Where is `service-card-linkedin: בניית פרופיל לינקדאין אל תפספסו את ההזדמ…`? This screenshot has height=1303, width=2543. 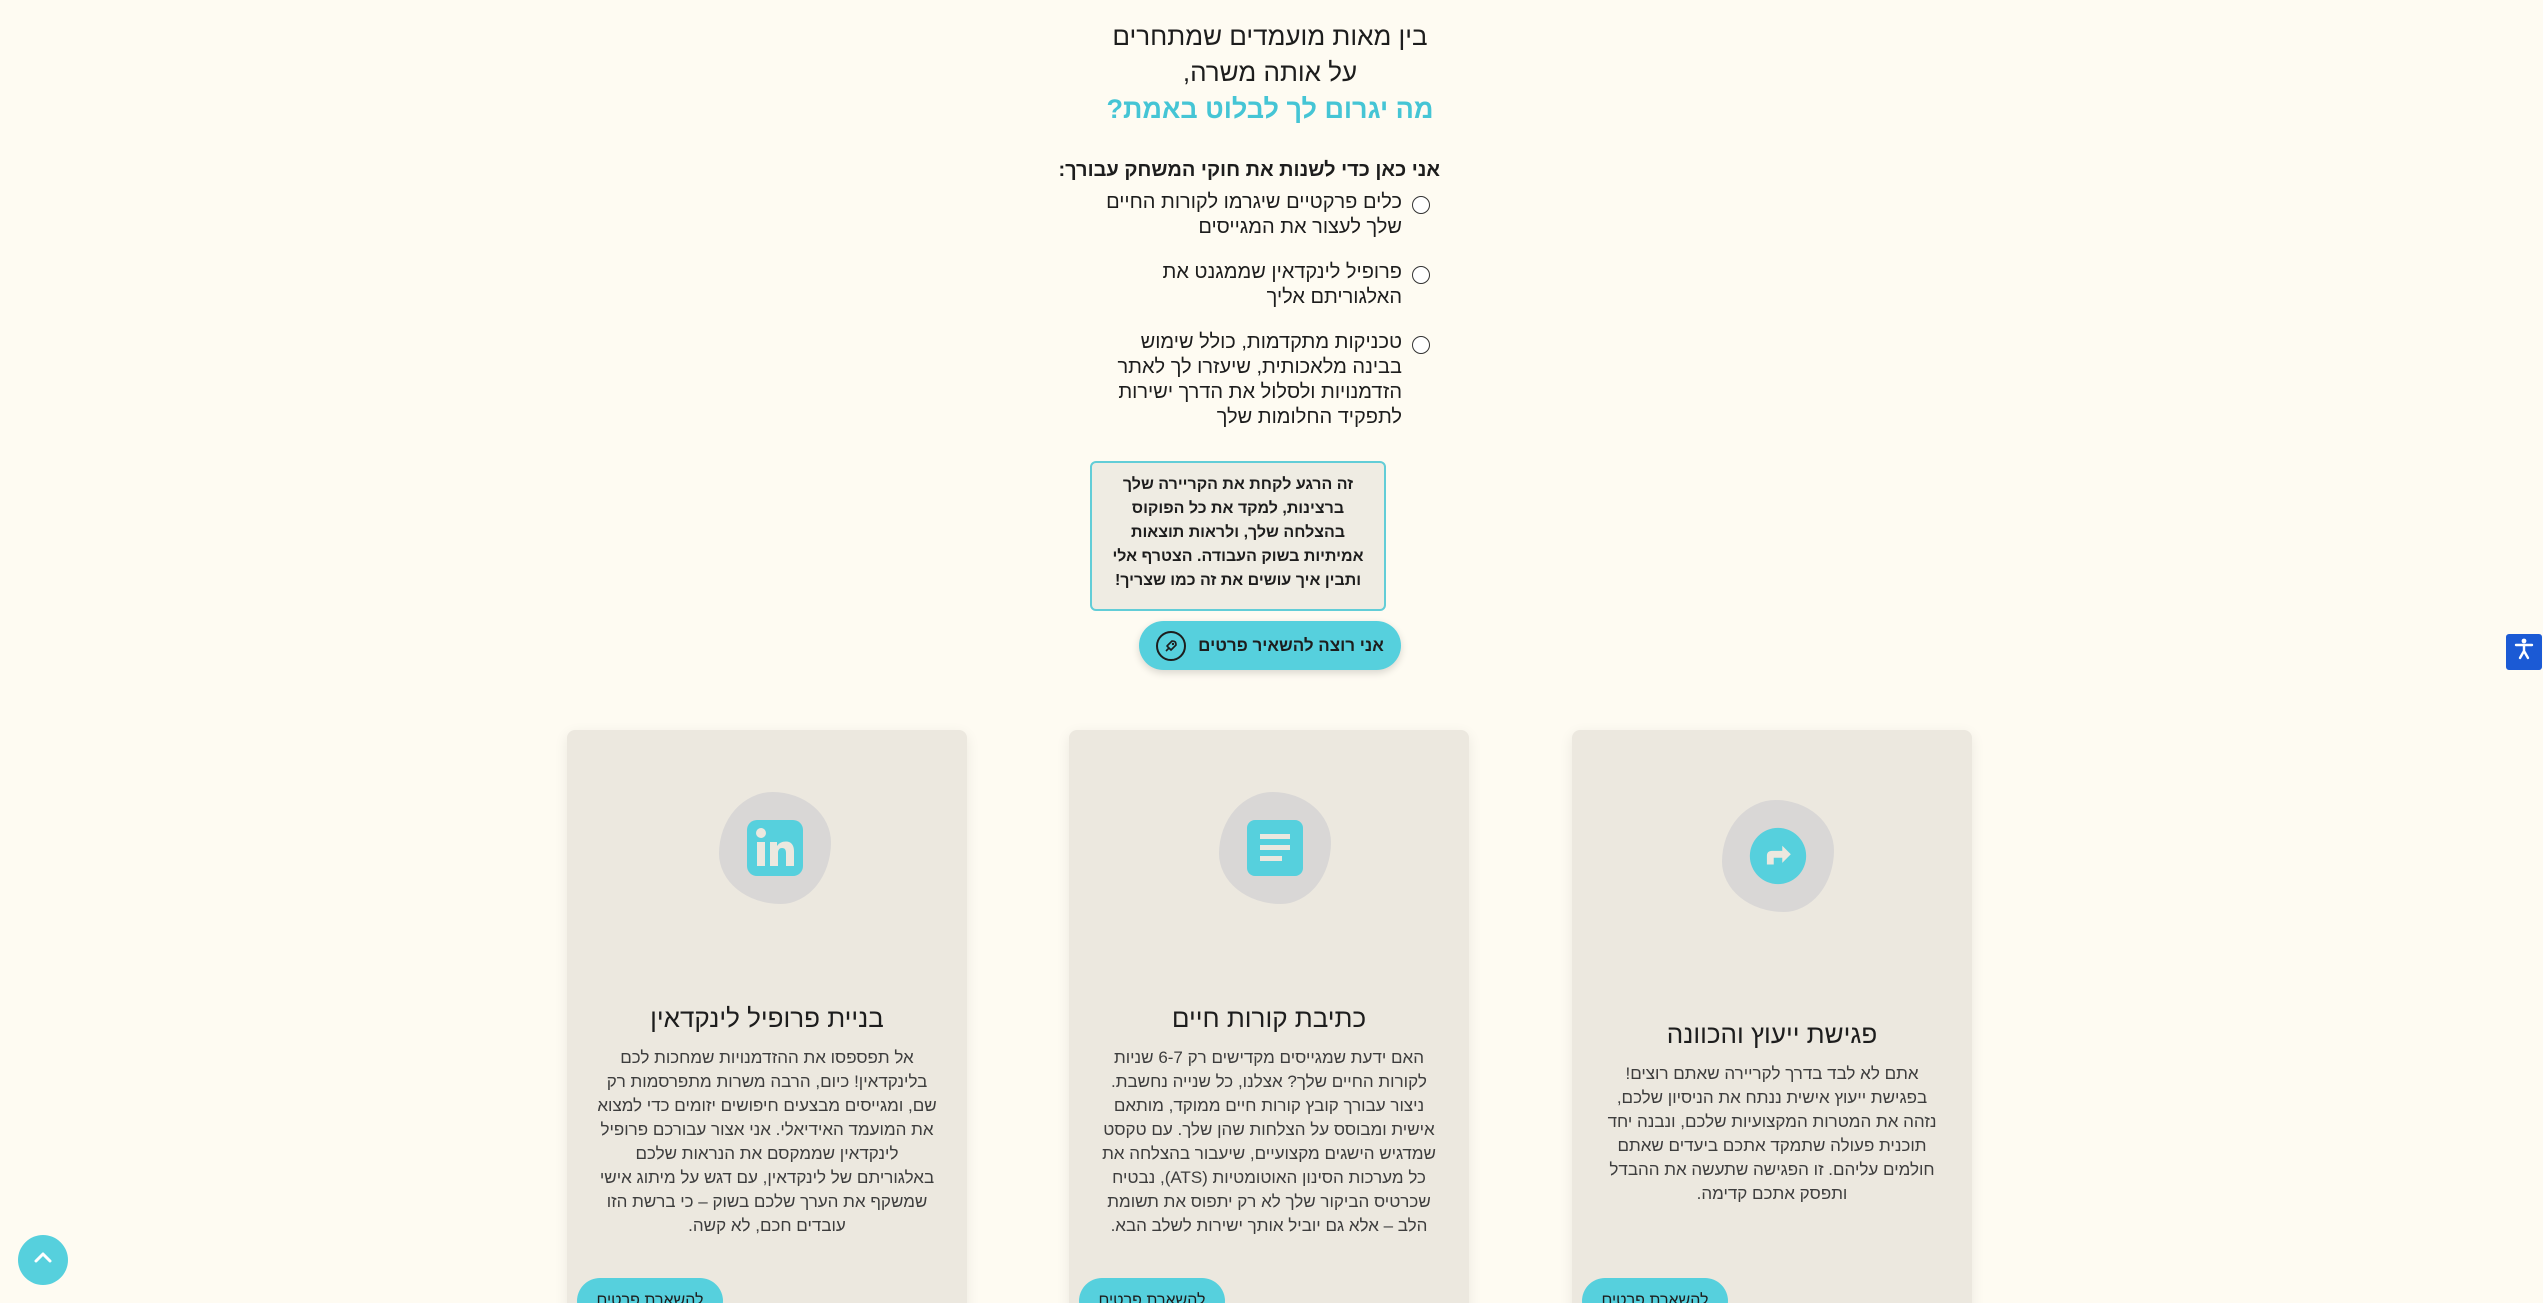
service-card-linkedin: בניית פרופיל לינקדאין אל תפספסו את ההזדמ… is located at coordinates (767, 1016).